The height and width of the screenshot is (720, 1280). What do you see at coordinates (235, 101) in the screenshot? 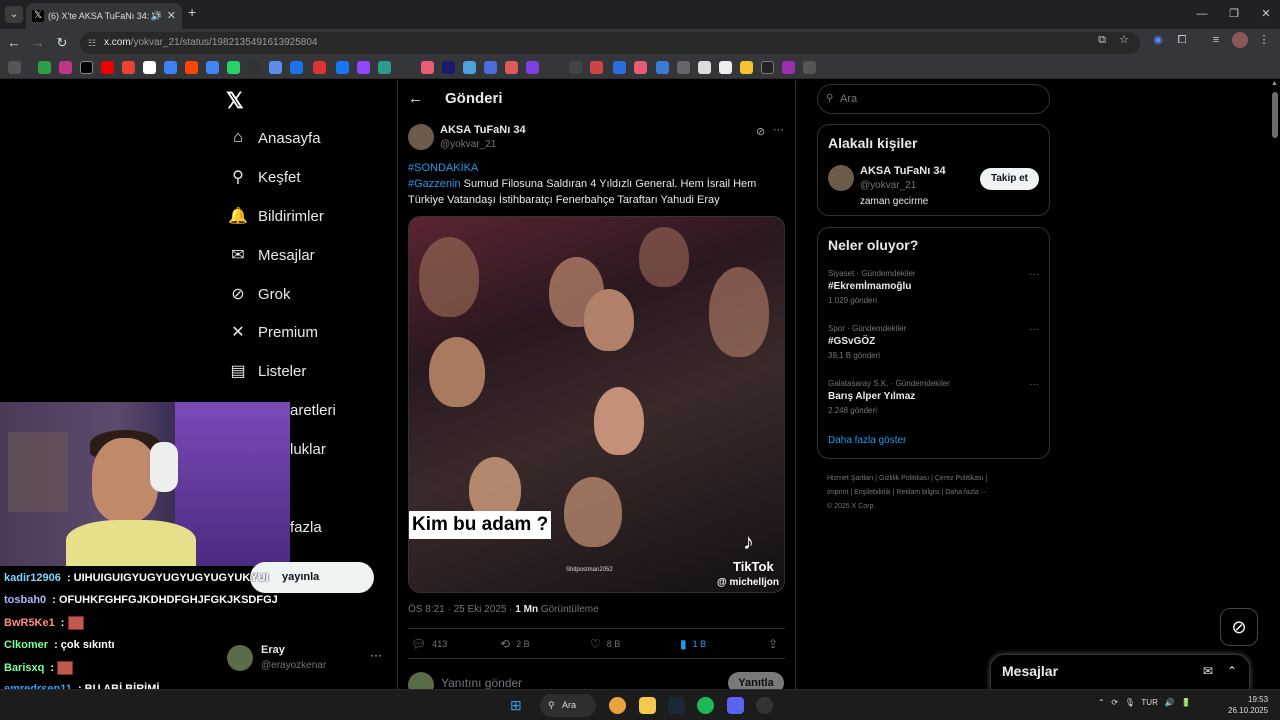
I see `x-logo-icon: 𝕏` at bounding box center [235, 101].